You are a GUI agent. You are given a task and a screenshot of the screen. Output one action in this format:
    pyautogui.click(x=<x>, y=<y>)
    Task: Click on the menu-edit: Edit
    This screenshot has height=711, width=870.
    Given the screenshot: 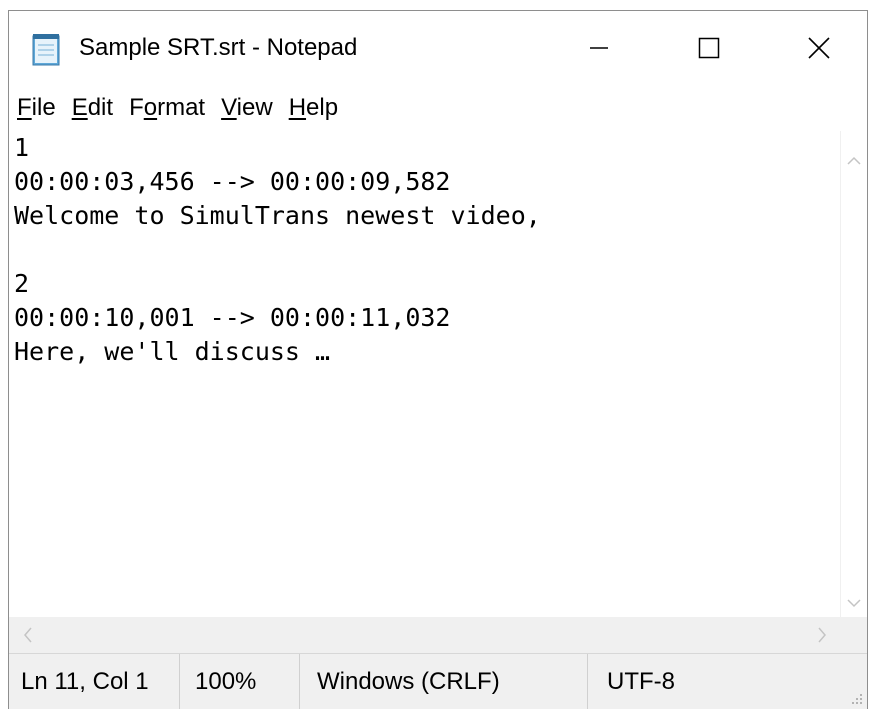 What is the action you would take?
    pyautogui.click(x=92, y=108)
    